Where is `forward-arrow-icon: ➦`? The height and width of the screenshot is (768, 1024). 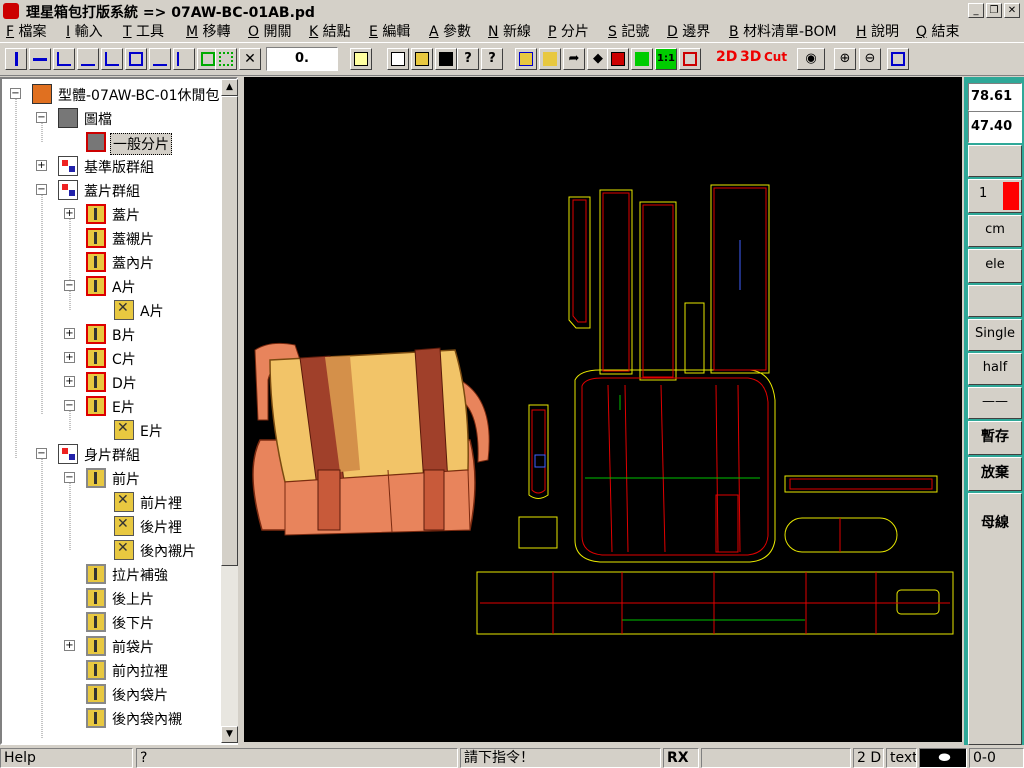 forward-arrow-icon: ➦ is located at coordinates (574, 59).